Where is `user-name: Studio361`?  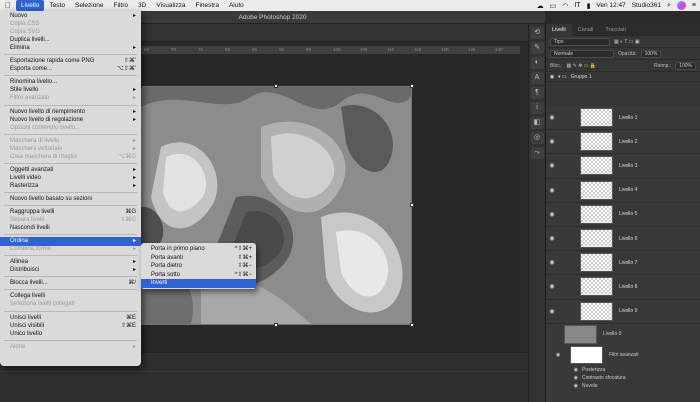
user-name: Studio361 is located at coordinates (646, 5).